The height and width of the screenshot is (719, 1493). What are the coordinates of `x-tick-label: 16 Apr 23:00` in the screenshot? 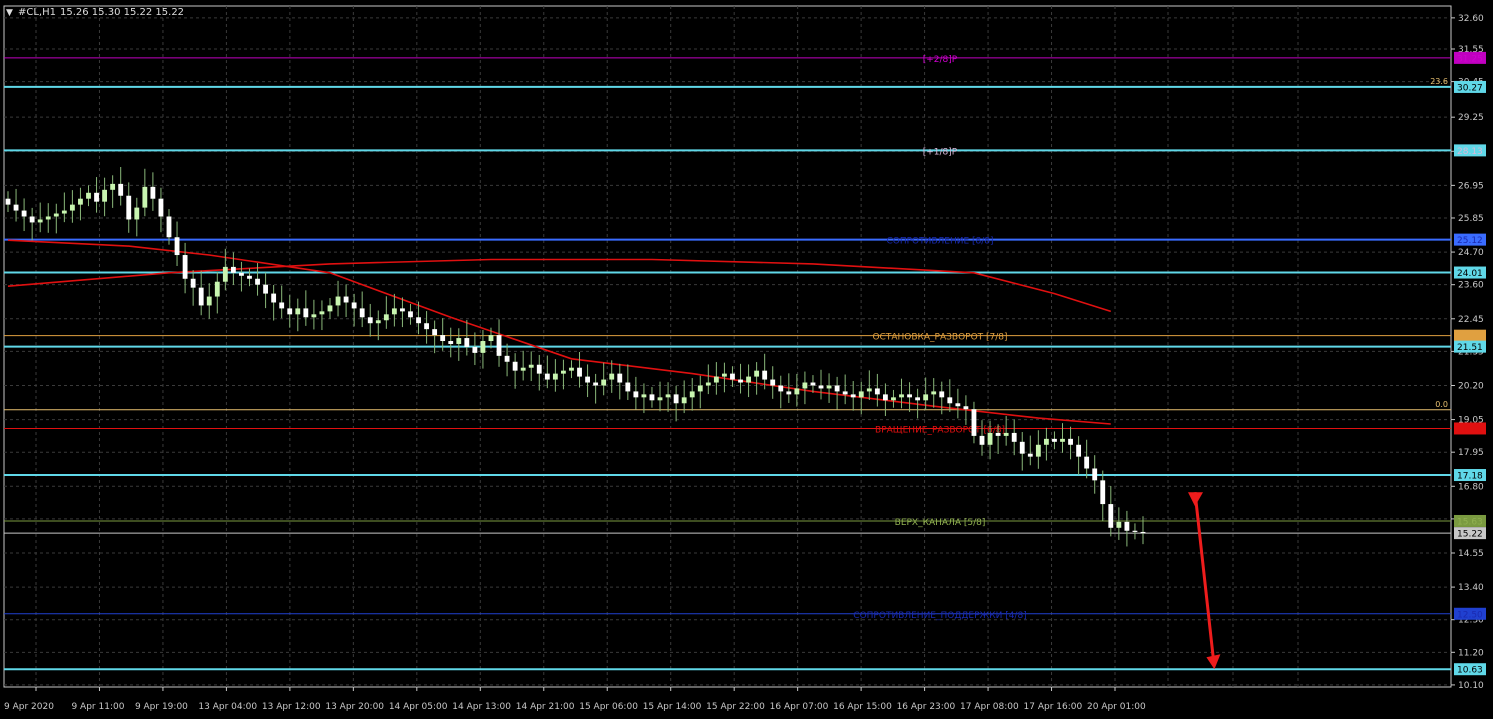 It's located at (926, 707).